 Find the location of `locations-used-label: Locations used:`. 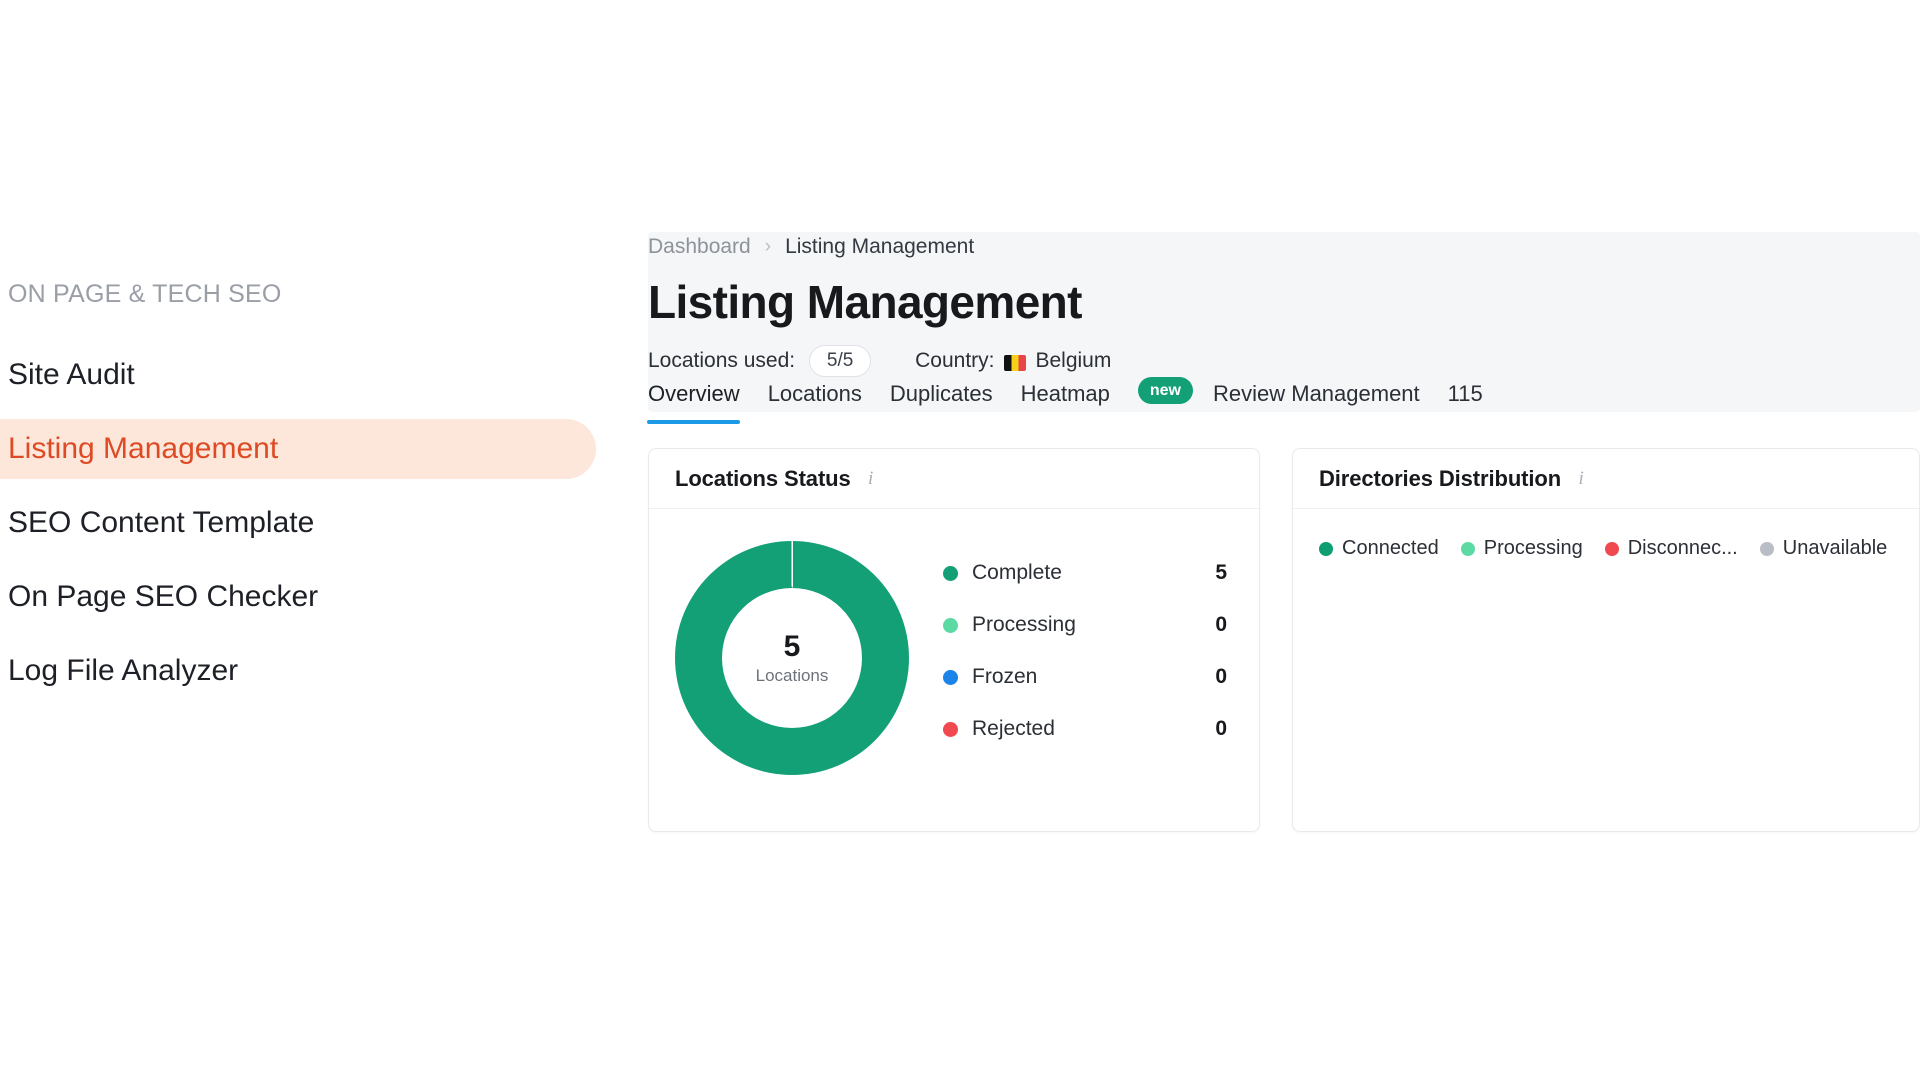

locations-used-label: Locations used: is located at coordinates (722, 360).